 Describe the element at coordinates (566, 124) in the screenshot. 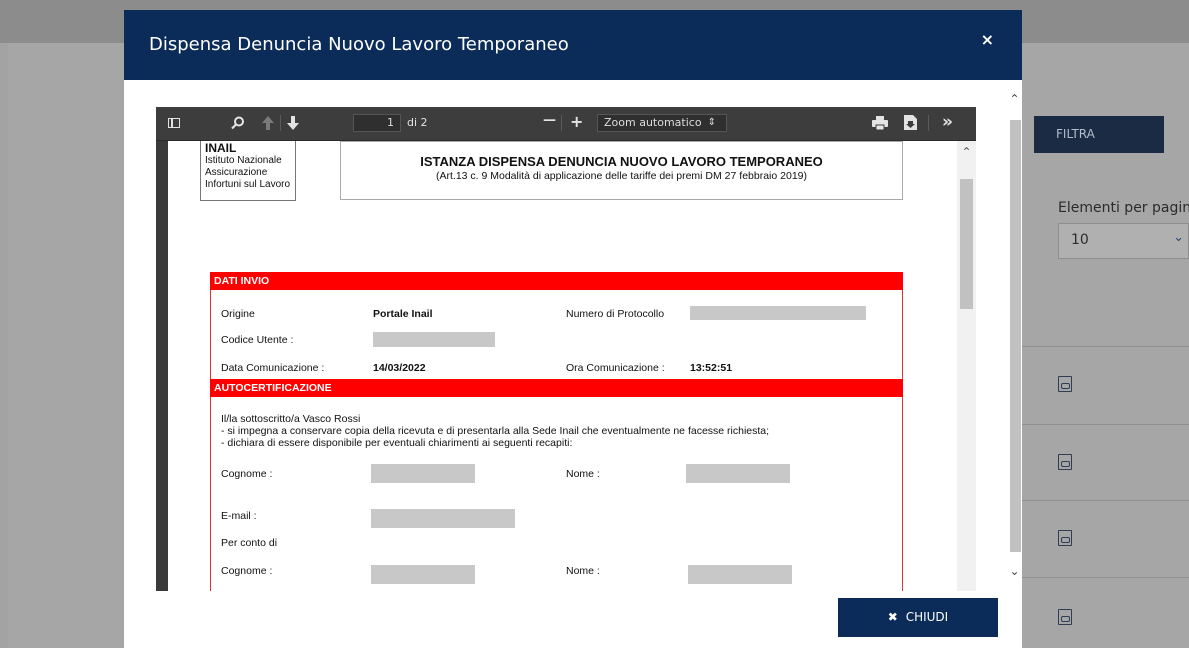

I see `pdf-toolbar: 1 di 2 — + Zoom automatico ⇕ »` at that location.